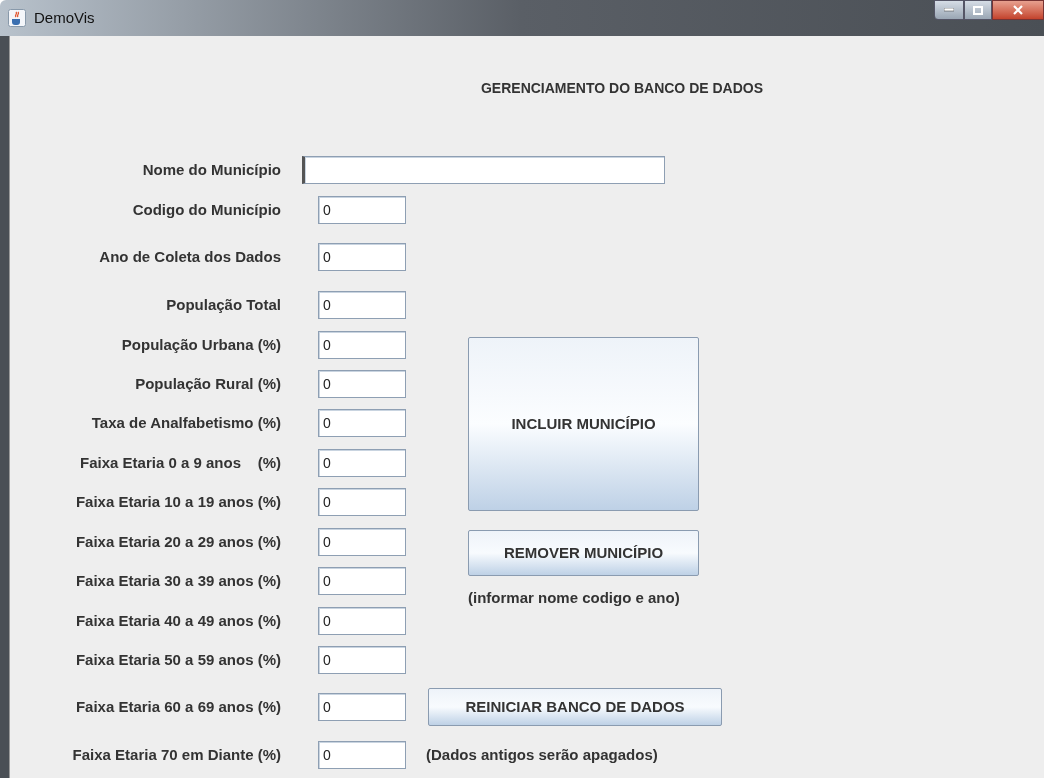 This screenshot has width=1044, height=778. What do you see at coordinates (176, 754) in the screenshot?
I see `field-label: Faixa Etaria 70 em Diante (%)` at bounding box center [176, 754].